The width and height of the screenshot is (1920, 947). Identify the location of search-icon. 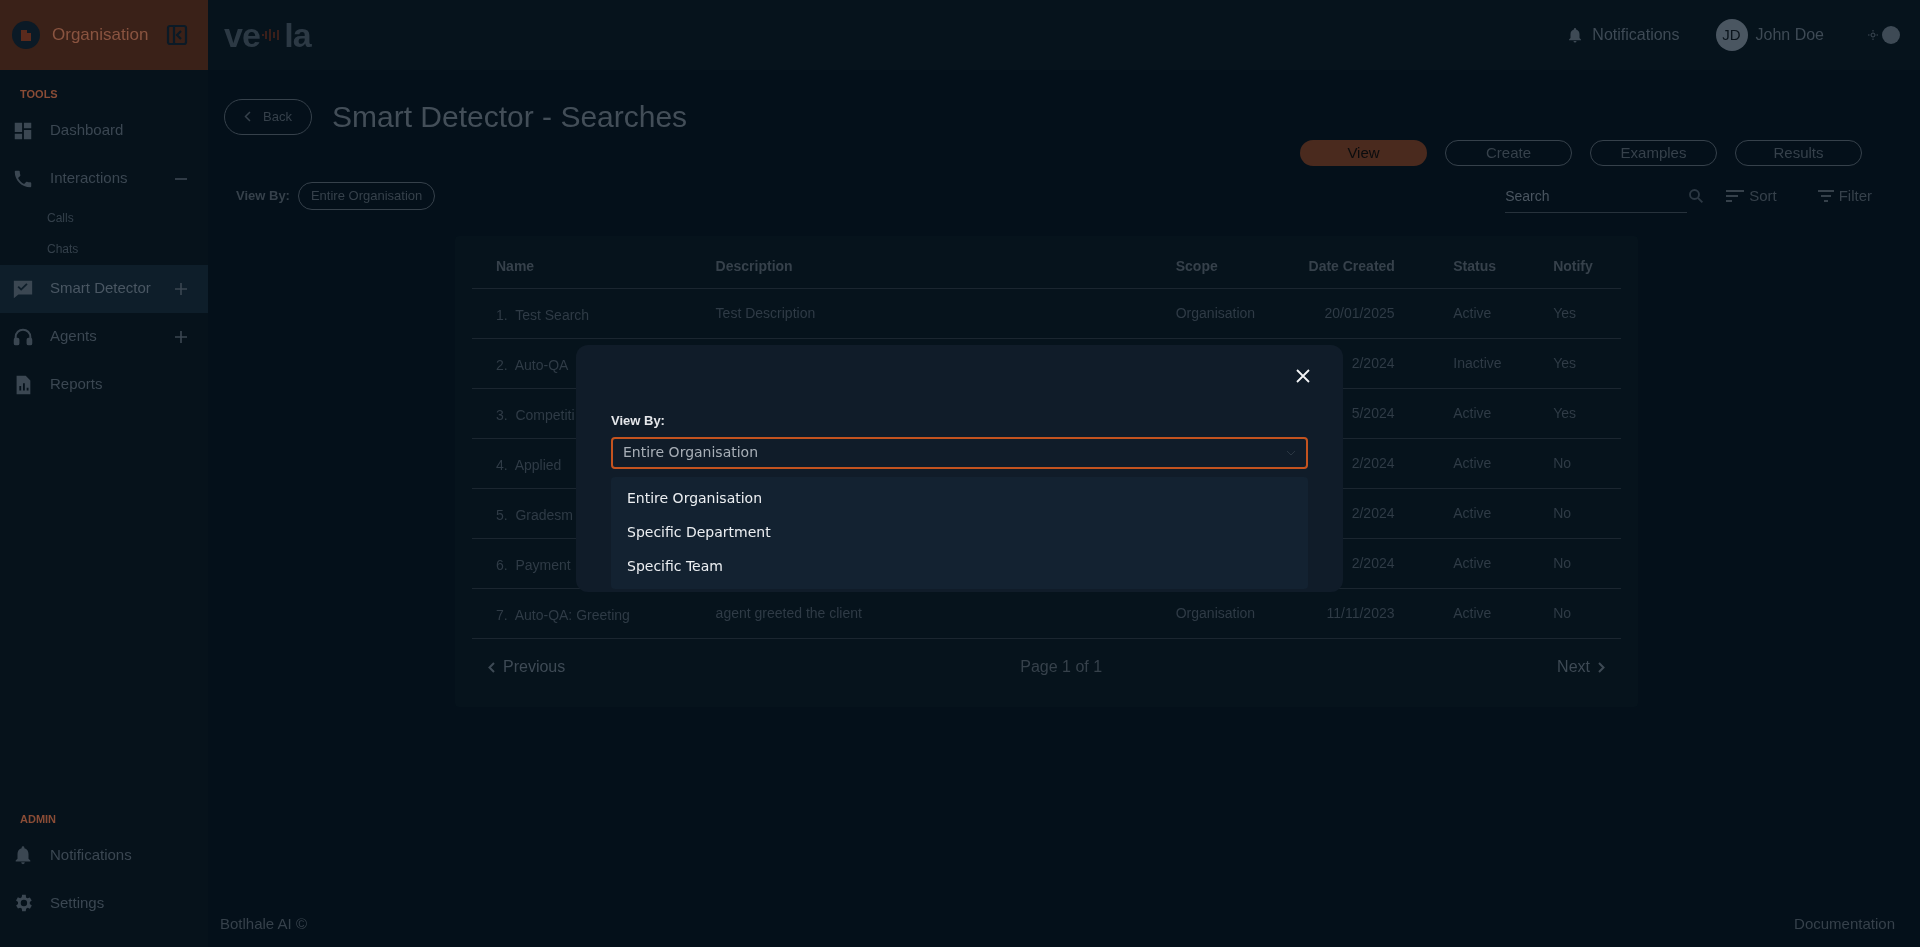
(1696, 196).